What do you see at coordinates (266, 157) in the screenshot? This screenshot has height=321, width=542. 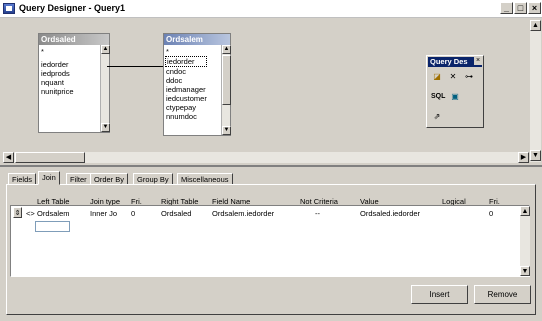 I see `diagram-horizontal-scrollbar: ◀ ▶` at bounding box center [266, 157].